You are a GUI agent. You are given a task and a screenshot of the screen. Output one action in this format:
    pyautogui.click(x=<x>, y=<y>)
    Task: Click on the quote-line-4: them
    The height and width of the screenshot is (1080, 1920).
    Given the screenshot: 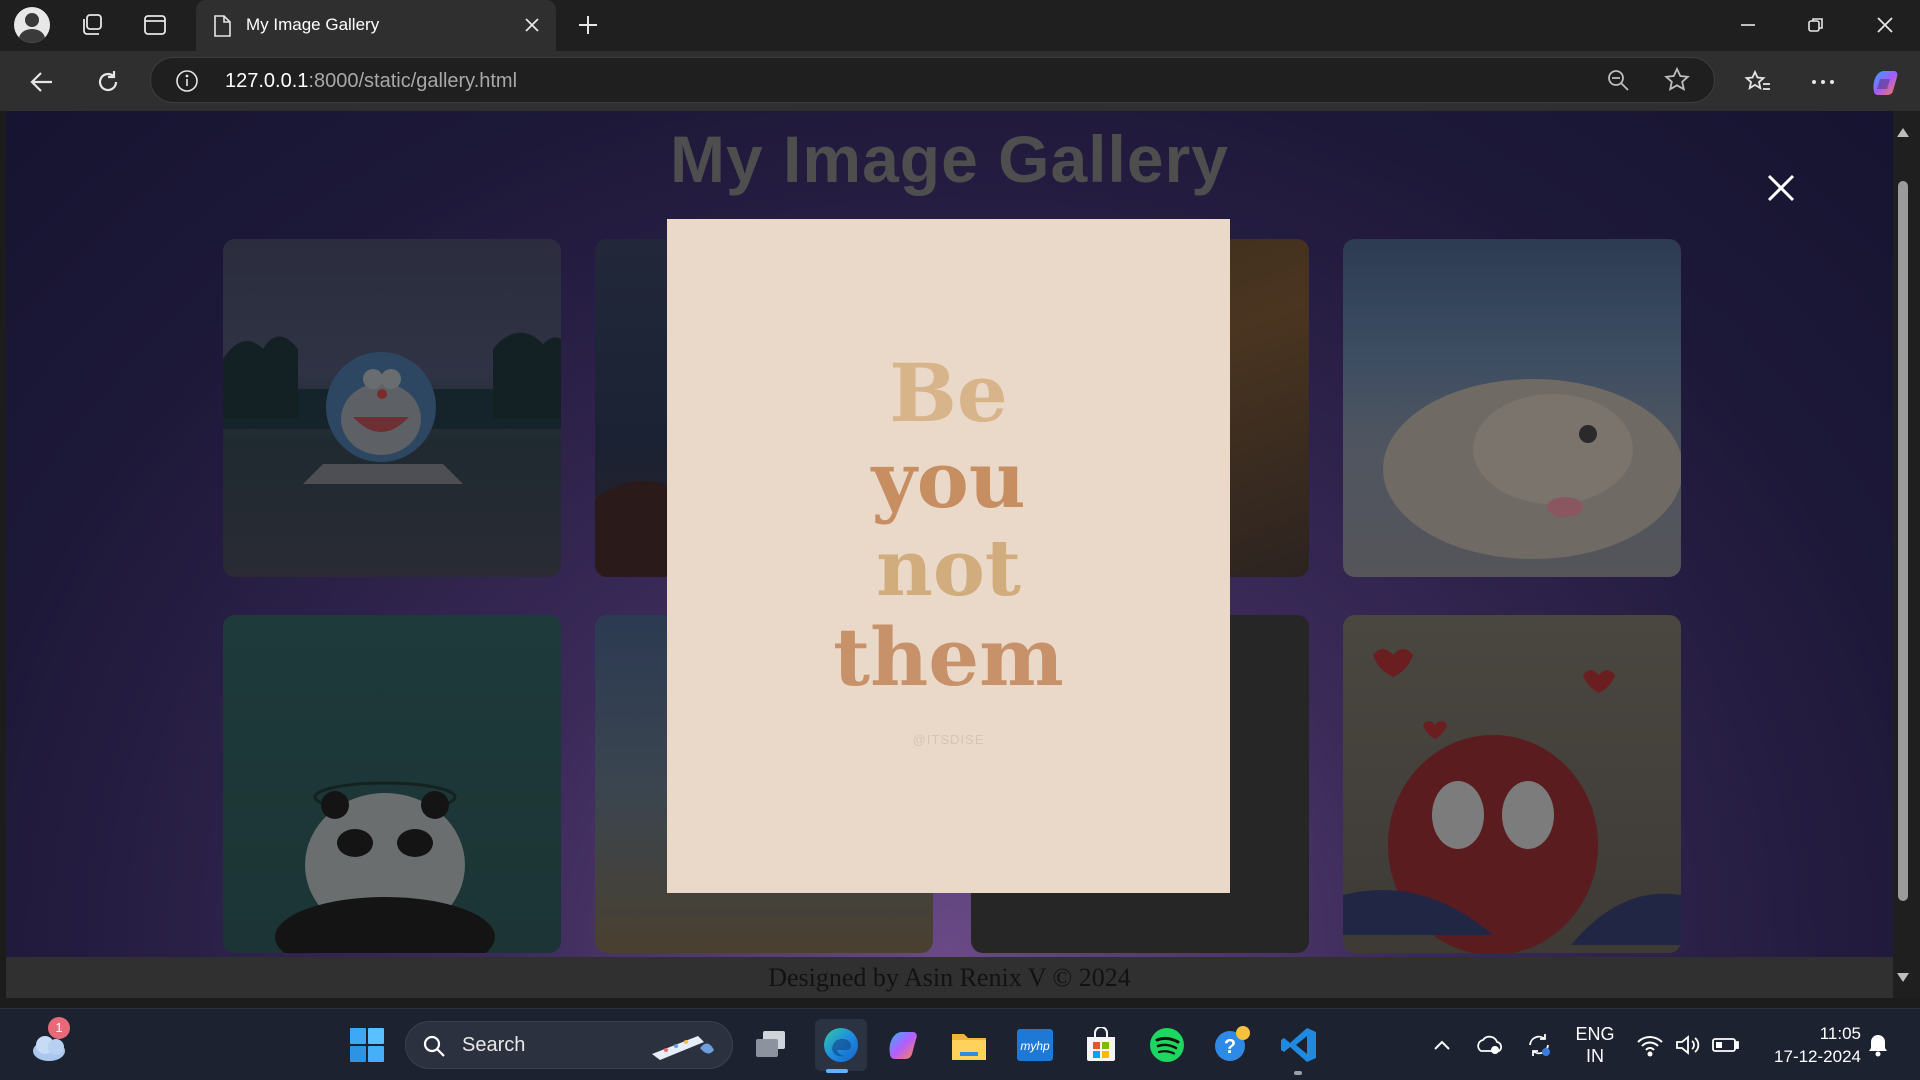 What is the action you would take?
    pyautogui.click(x=948, y=657)
    